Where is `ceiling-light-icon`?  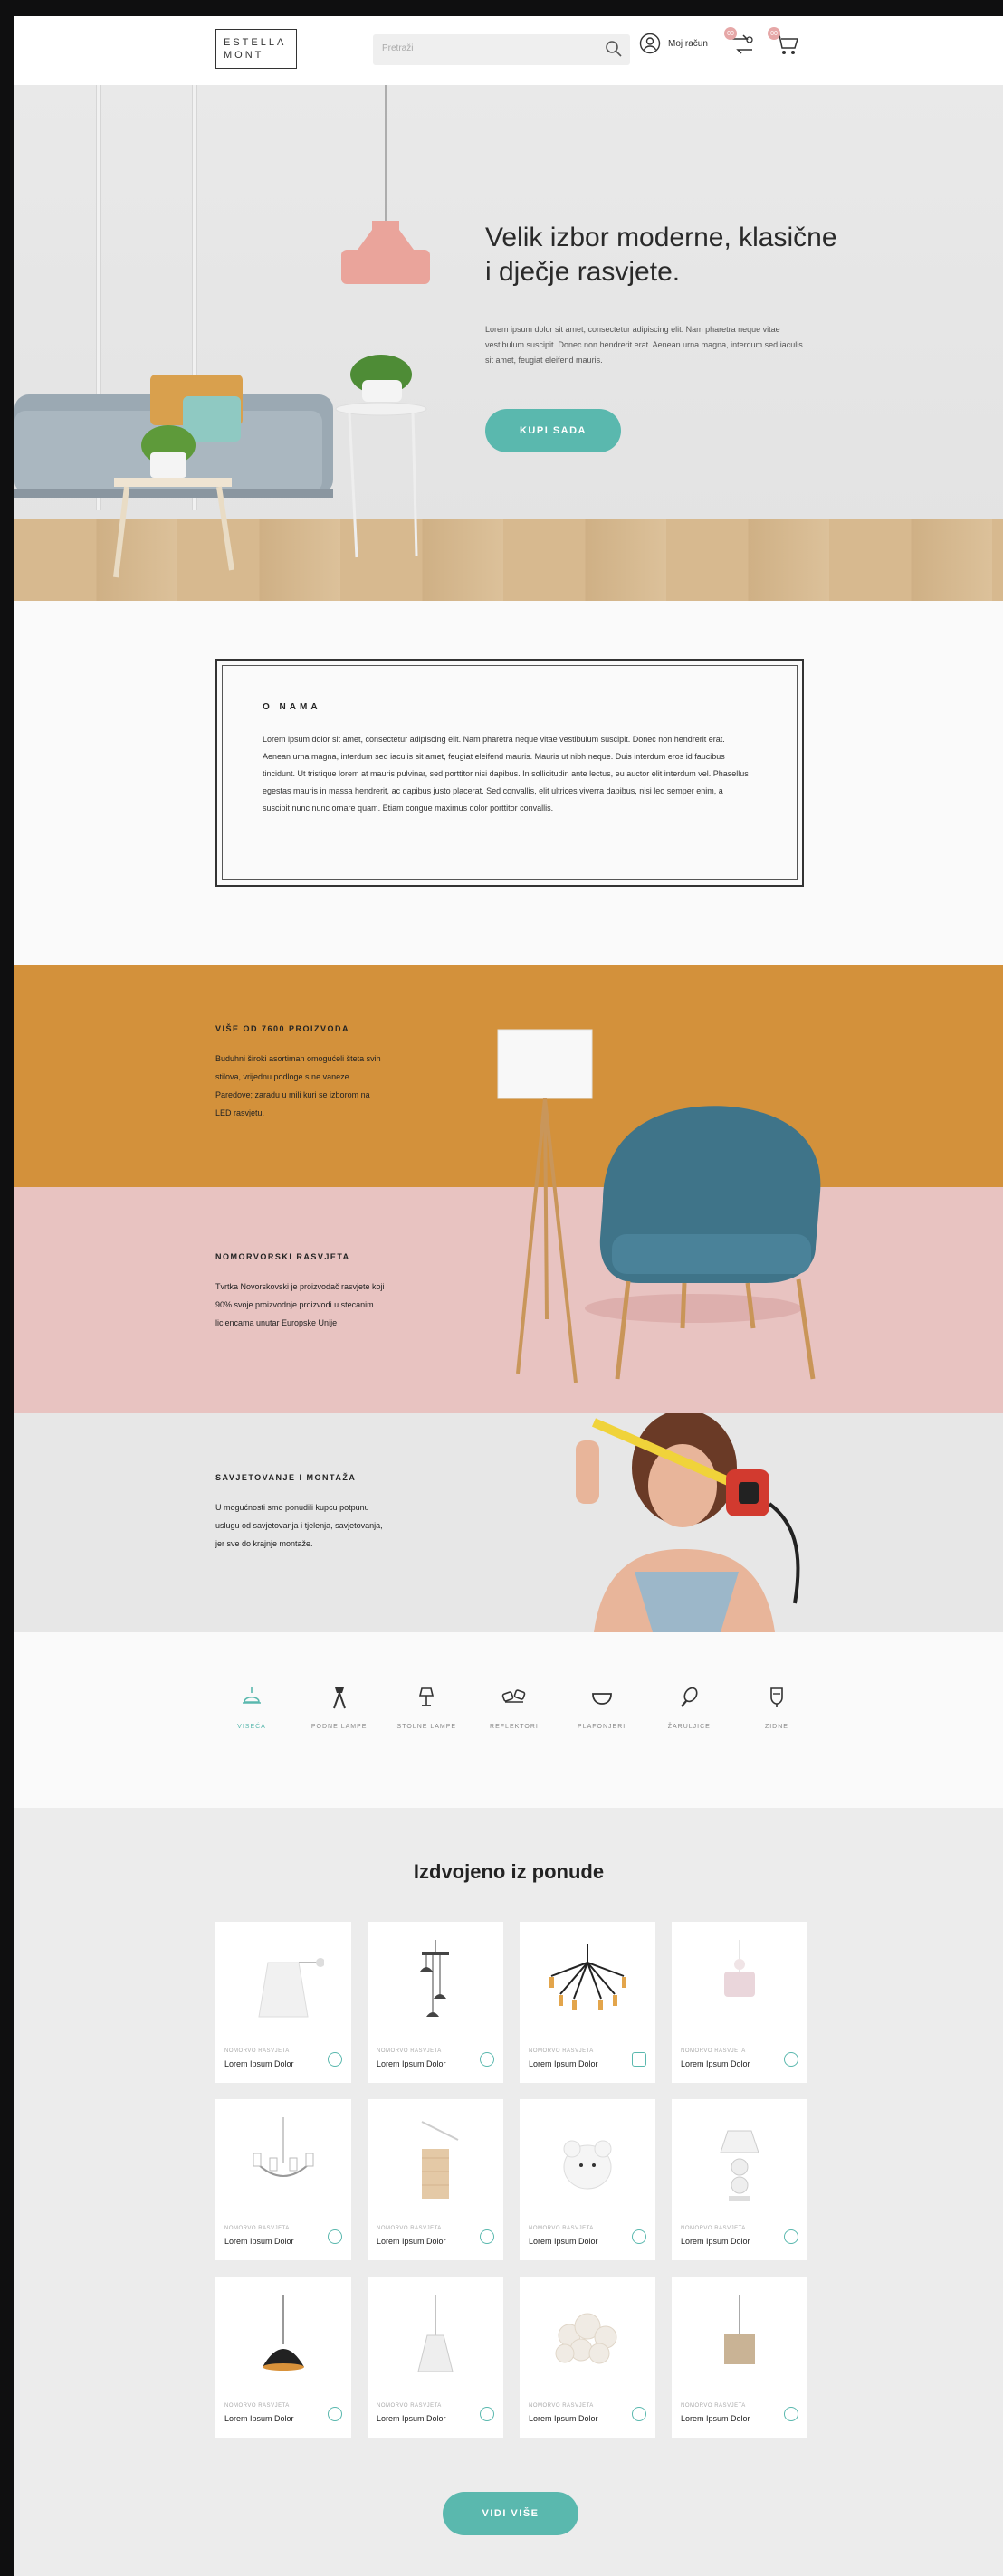
ceiling-light-icon is located at coordinates (601, 1699).